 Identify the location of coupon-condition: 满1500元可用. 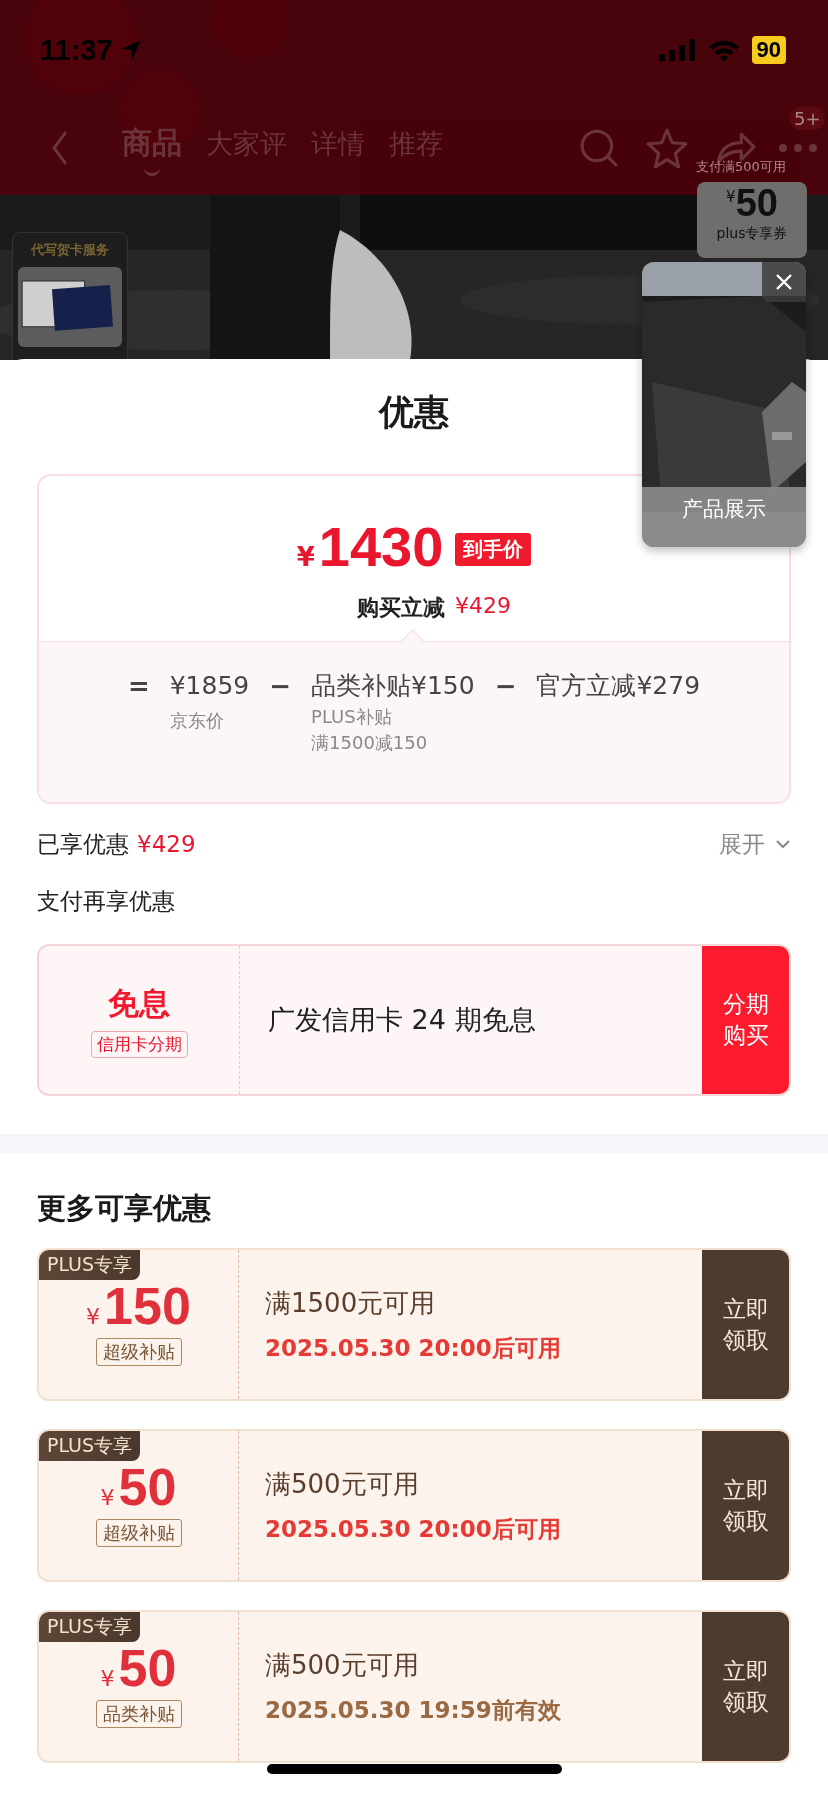
(351, 1303).